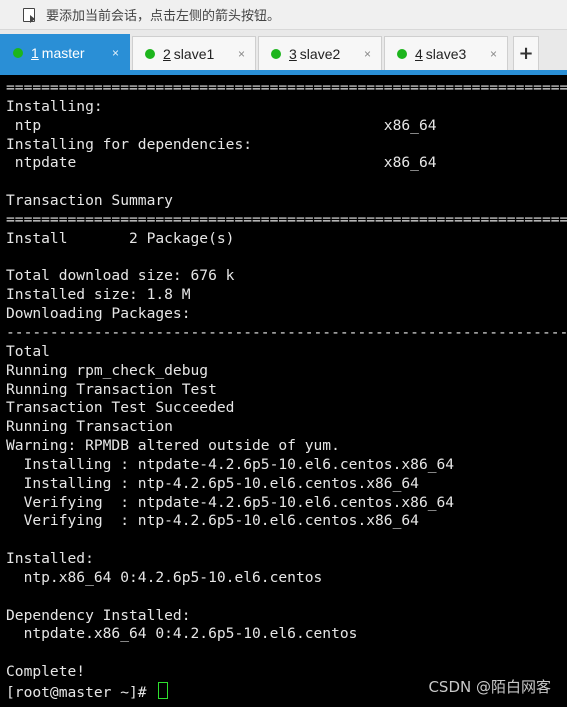  What do you see at coordinates (489, 687) in the screenshot?
I see `watermark: CSDN @陌白网客` at bounding box center [489, 687].